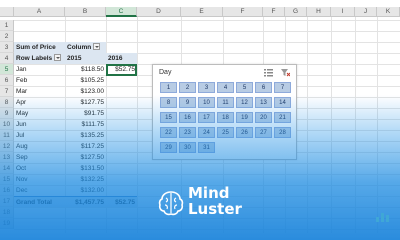 This screenshot has height=240, width=400. I want to click on pivot-row-labels: Row Labels, so click(39, 58).